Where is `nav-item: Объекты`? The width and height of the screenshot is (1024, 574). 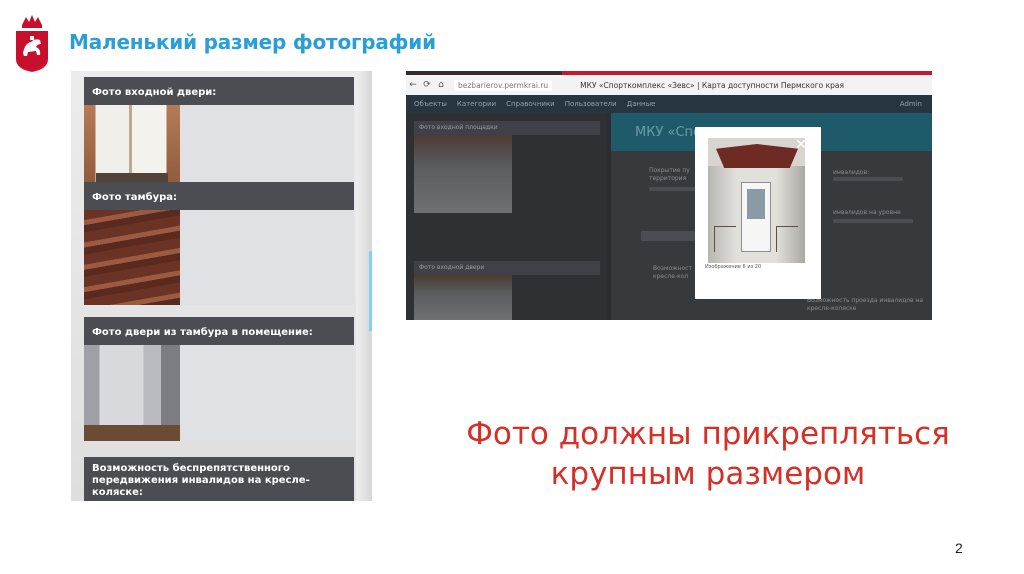 nav-item: Объекты is located at coordinates (430, 104).